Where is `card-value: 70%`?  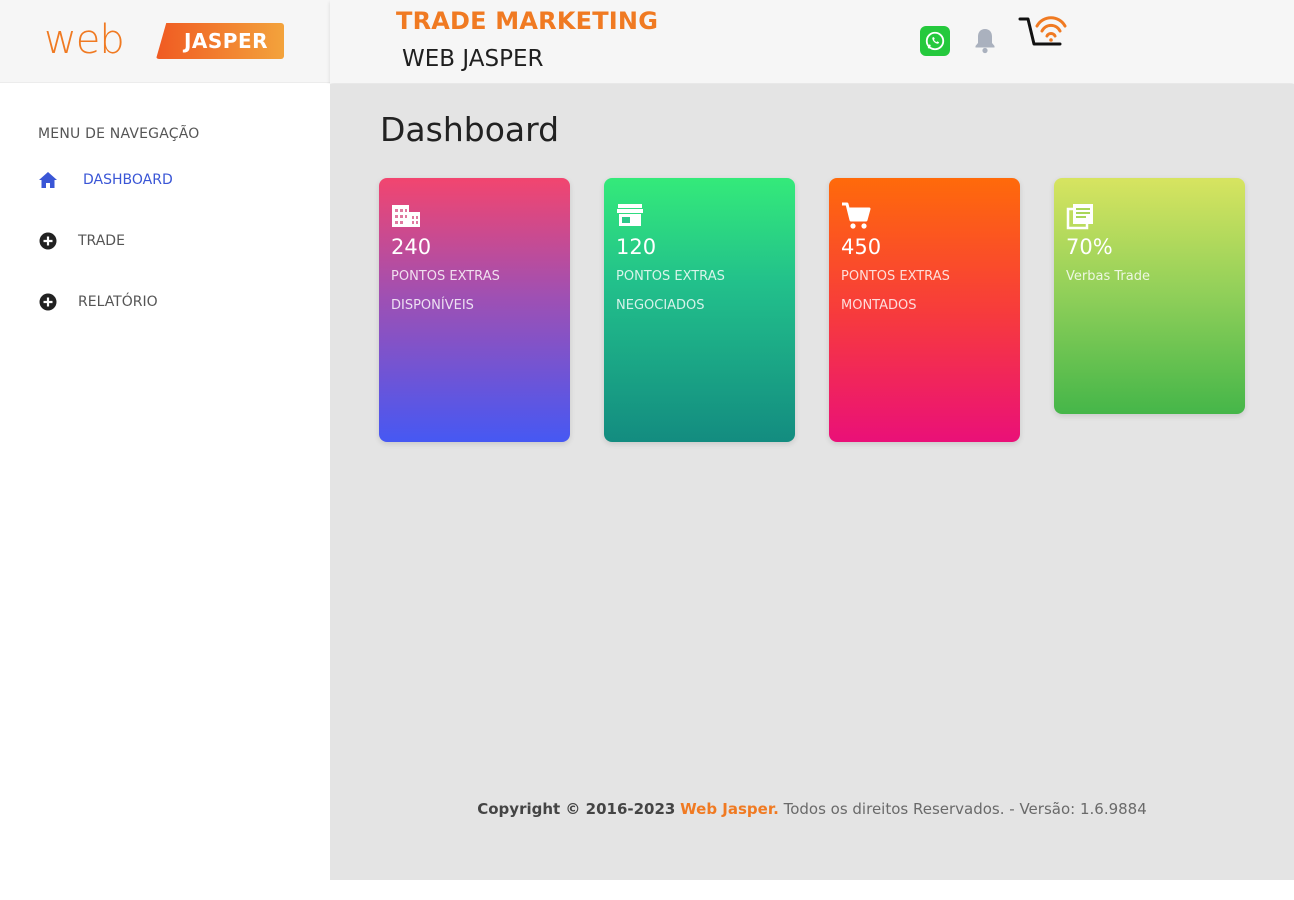 card-value: 70% is located at coordinates (1089, 247).